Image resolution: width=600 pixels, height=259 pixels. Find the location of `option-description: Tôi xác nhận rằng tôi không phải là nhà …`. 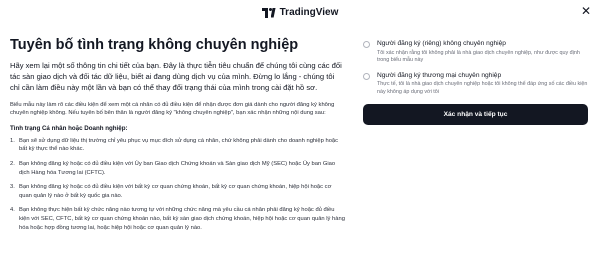

option-description: Tôi xác nhận rằng tôi không phải là nhà … is located at coordinates (478, 56).